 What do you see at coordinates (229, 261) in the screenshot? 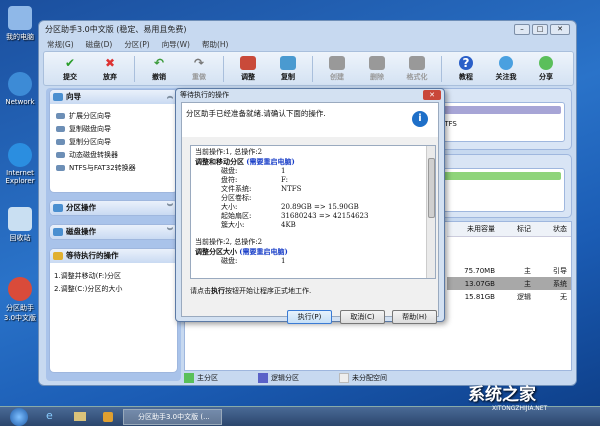
I see `field-label: 磁盘:` at bounding box center [229, 261].